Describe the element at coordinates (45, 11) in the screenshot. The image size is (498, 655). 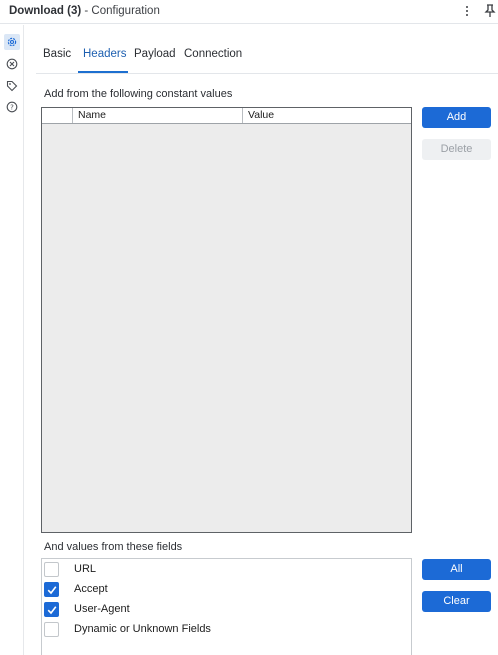
I see `window-title-tool: Download (3)` at that location.